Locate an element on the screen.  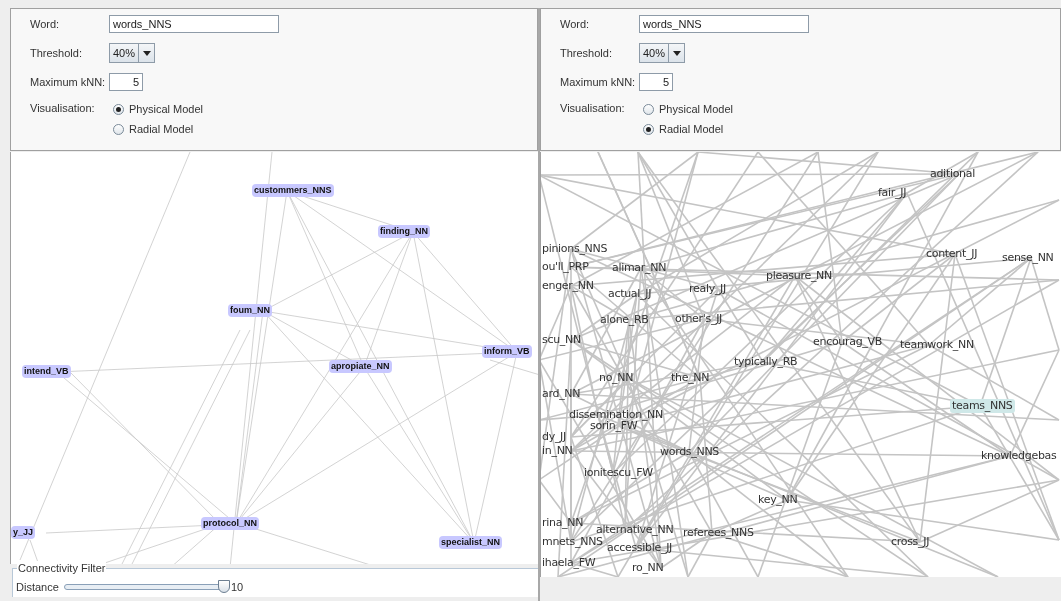
graph-node: y_JJ is located at coordinates (23, 532).